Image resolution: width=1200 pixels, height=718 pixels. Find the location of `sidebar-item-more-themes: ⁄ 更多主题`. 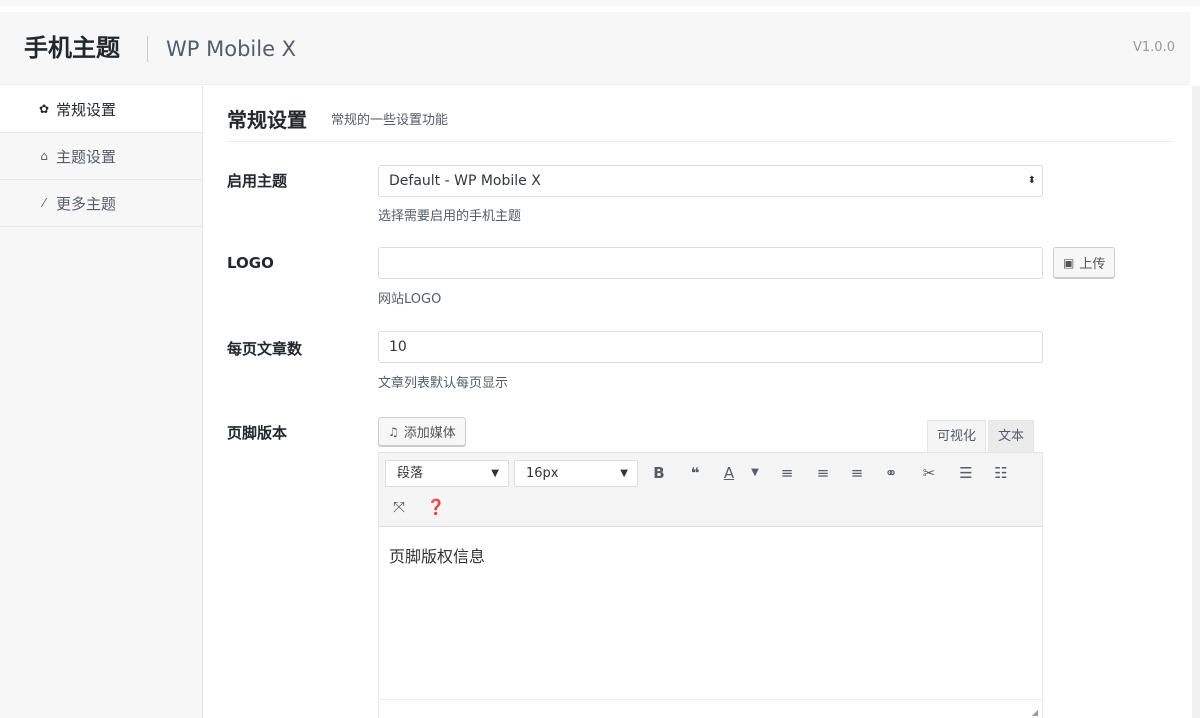

sidebar-item-more-themes: ⁄ 更多主题 is located at coordinates (101, 203).